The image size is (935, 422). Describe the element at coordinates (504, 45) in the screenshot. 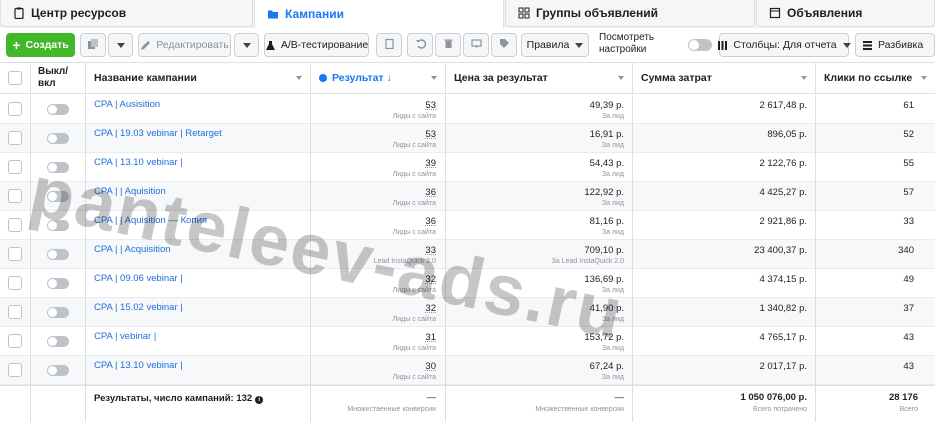

I see `tag-button` at that location.